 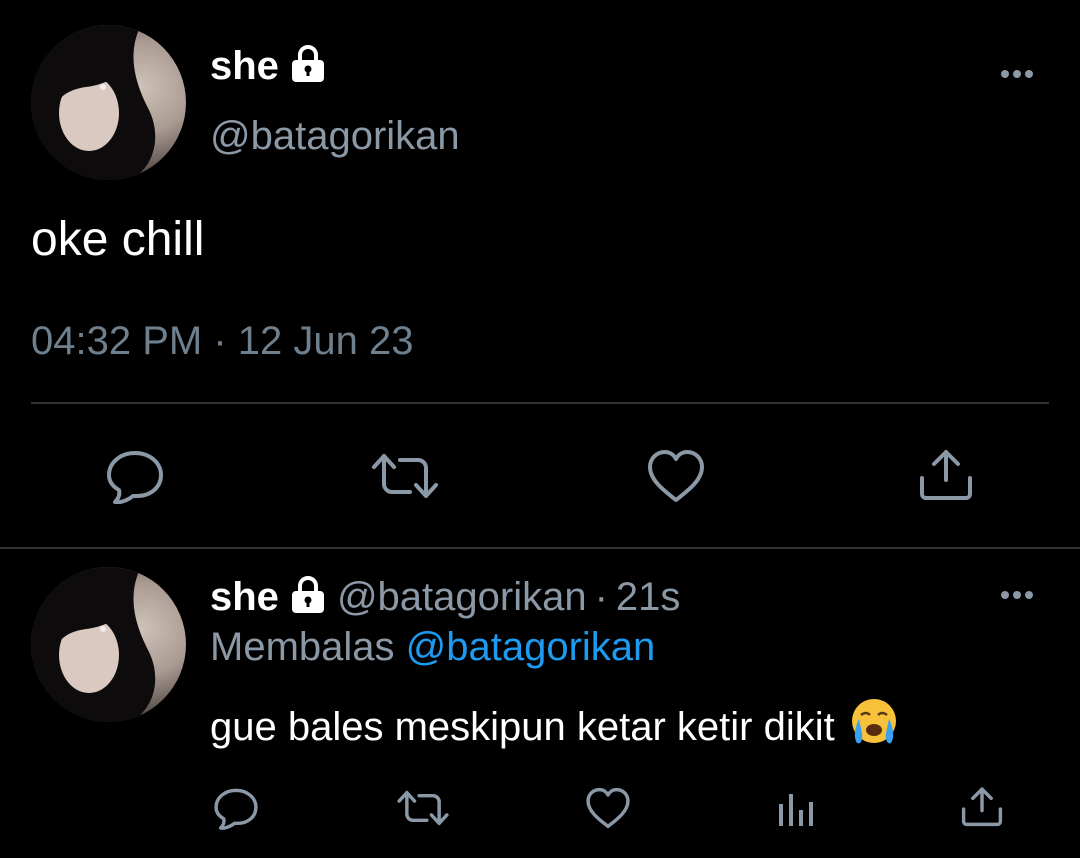 What do you see at coordinates (222, 341) in the screenshot?
I see `tweet-timestamp: 04:32 PM · 12 Jun 23` at bounding box center [222, 341].